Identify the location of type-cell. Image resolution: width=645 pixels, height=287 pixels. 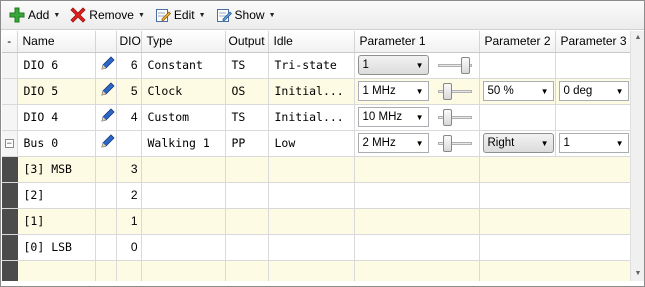
(183, 247).